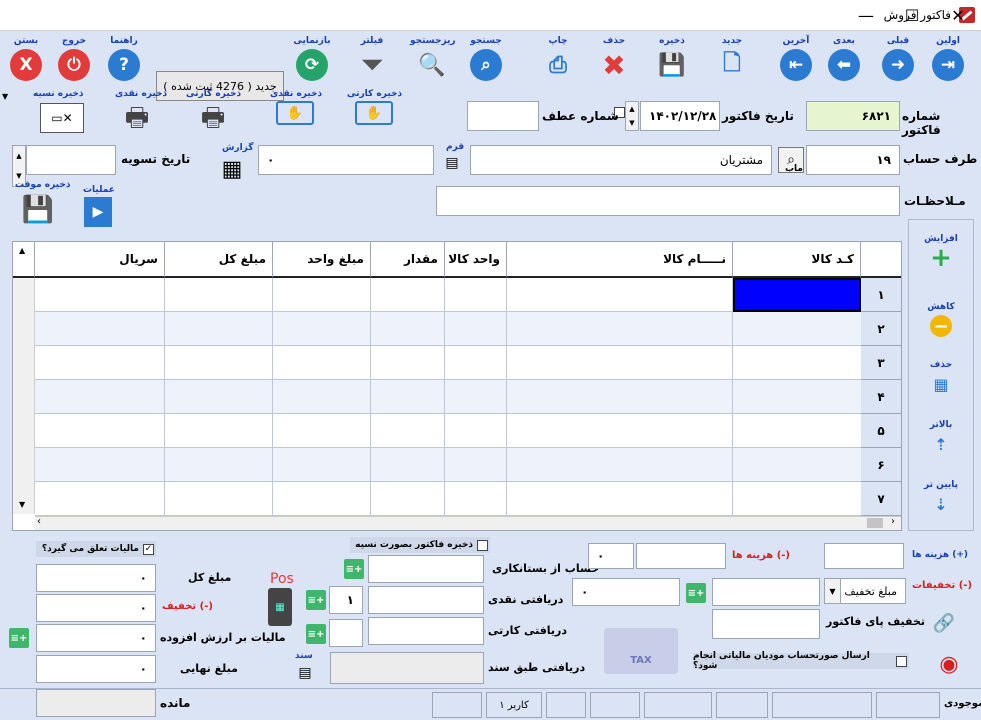  What do you see at coordinates (407, 668) in the screenshot?
I see `doc-received-field` at bounding box center [407, 668].